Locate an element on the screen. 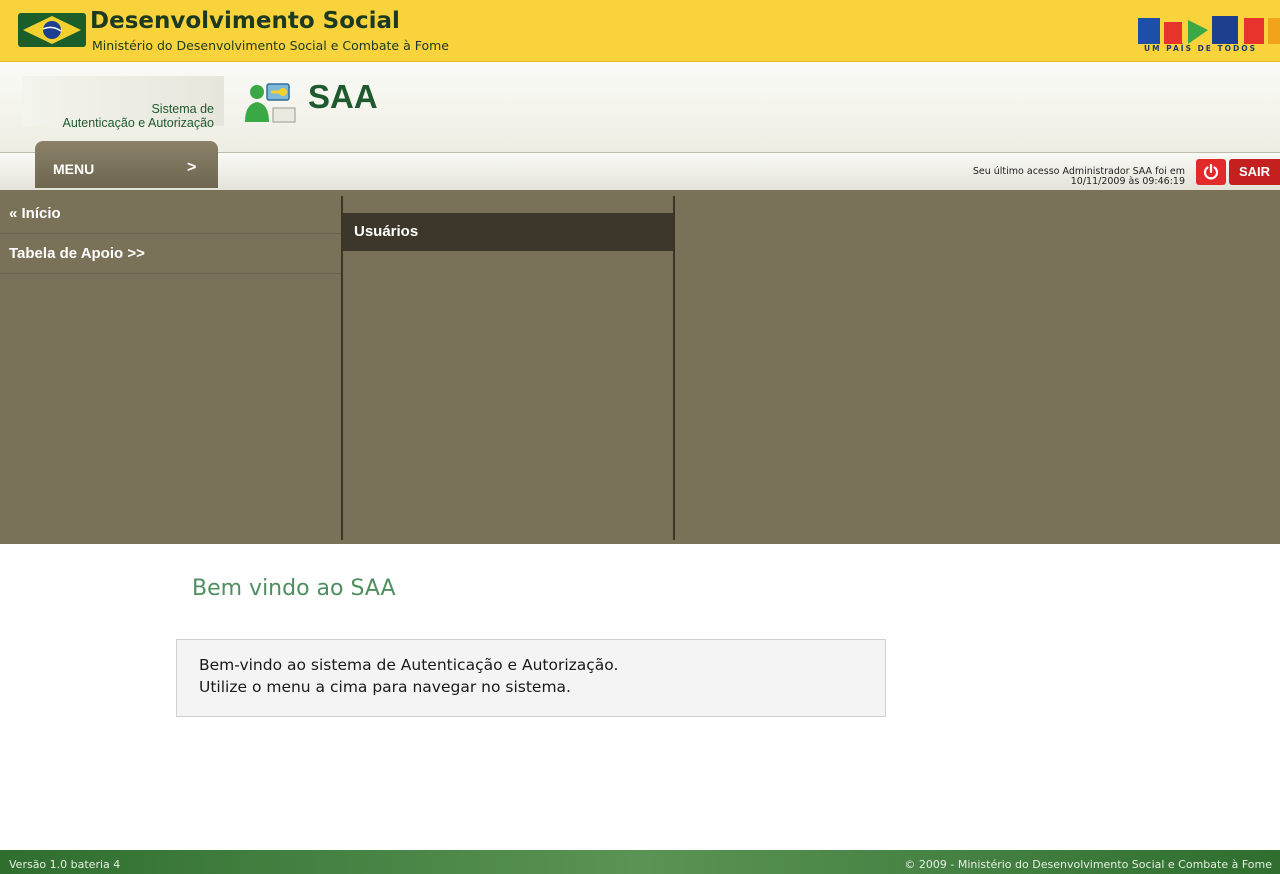 This screenshot has width=1280, height=874. page-title: Bem vindo ao SAA is located at coordinates (294, 588).